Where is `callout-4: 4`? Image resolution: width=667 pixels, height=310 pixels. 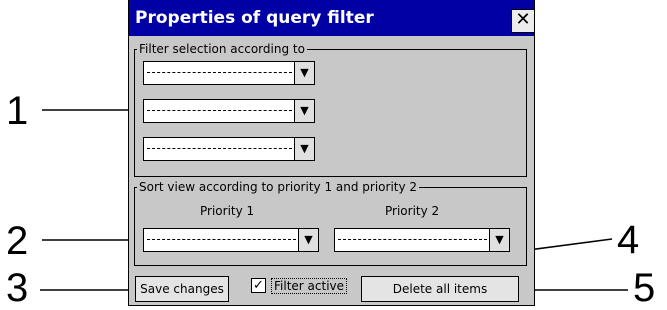
callout-4: 4 is located at coordinates (628, 240).